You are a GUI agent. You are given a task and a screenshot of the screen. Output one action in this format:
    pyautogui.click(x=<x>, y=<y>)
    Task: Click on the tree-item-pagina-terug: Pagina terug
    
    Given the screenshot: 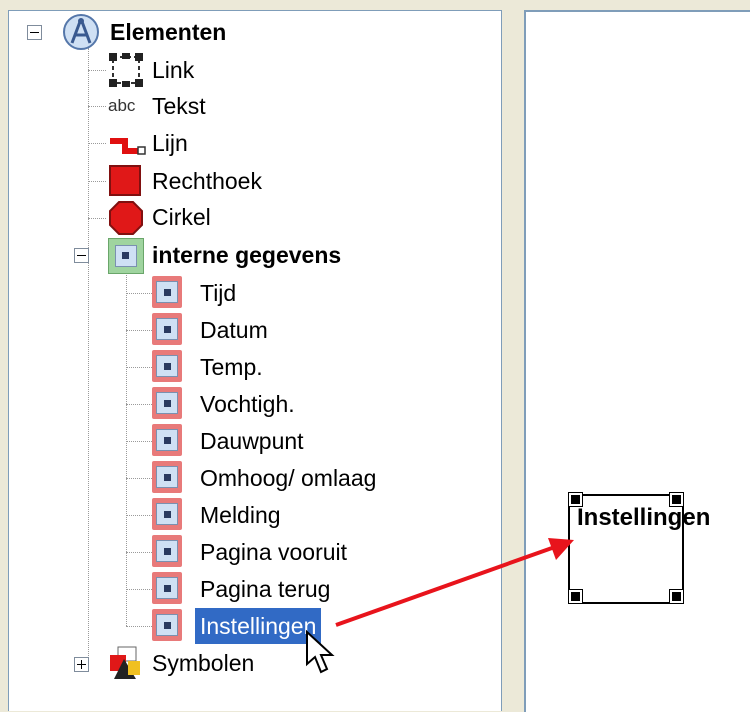 What is the action you would take?
    pyautogui.click(x=265, y=589)
    